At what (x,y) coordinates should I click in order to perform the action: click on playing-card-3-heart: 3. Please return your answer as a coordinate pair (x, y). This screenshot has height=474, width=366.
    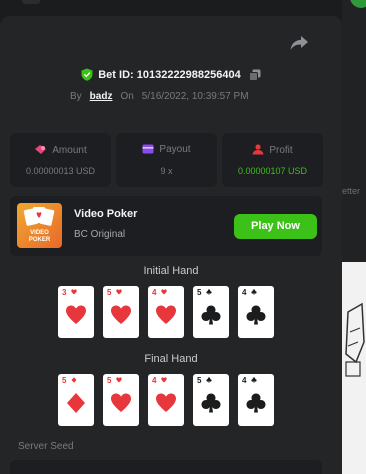
    Looking at the image, I should click on (76, 312).